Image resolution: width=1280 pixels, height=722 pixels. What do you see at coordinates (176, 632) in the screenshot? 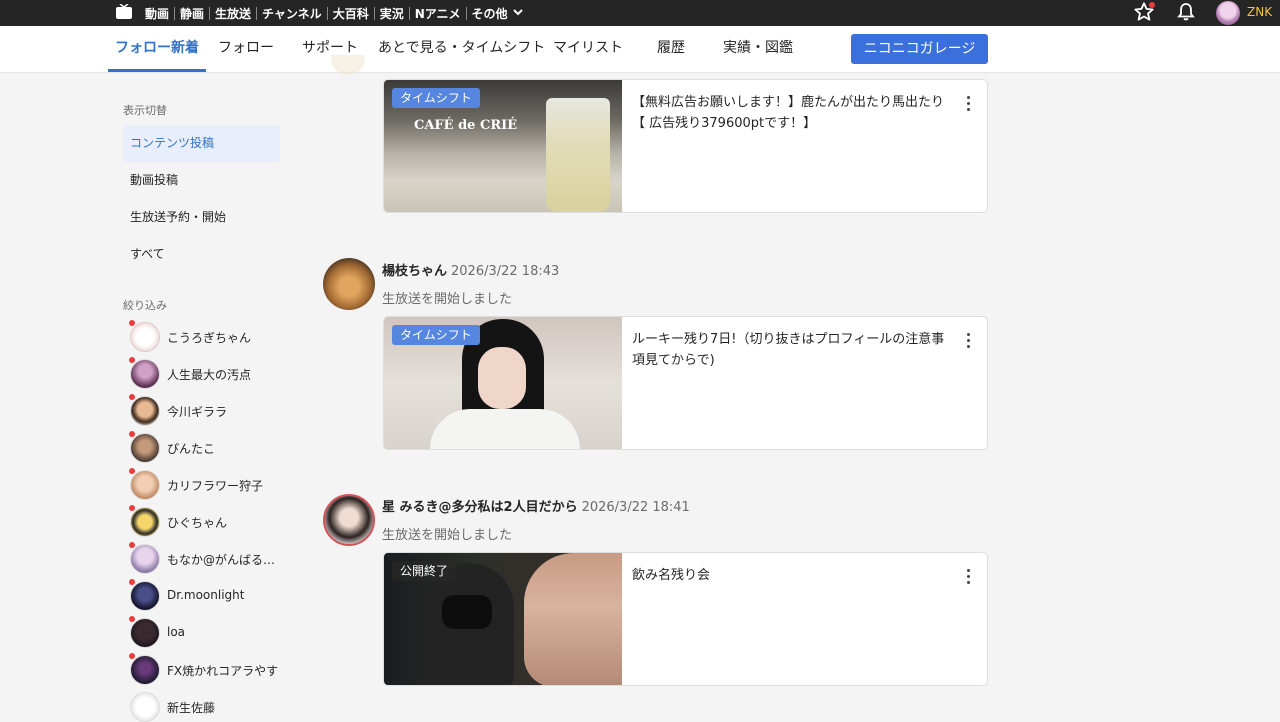
I see `filter-user-name: loa` at bounding box center [176, 632].